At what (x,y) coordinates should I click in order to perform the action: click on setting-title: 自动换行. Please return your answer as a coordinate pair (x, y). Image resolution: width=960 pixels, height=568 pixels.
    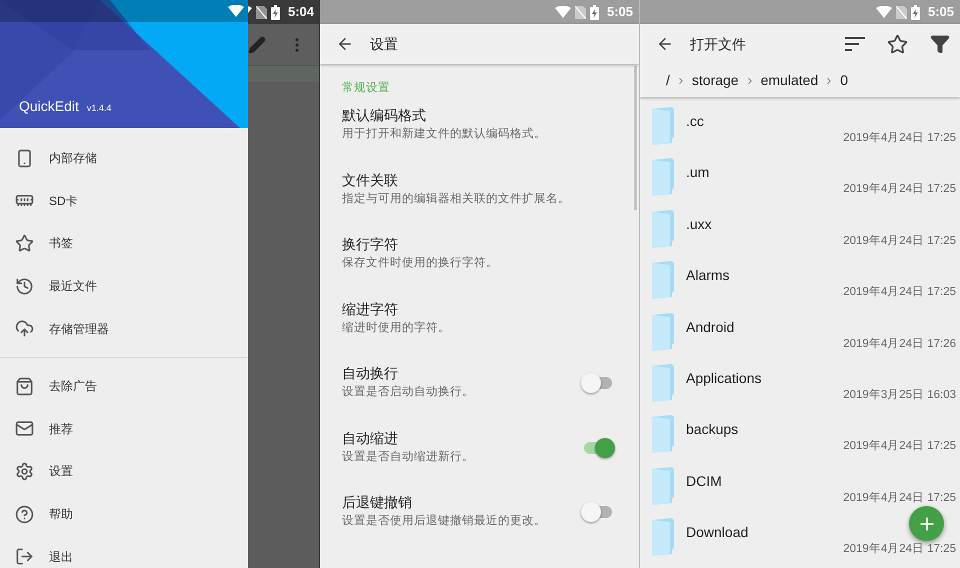
    Looking at the image, I should click on (370, 374).